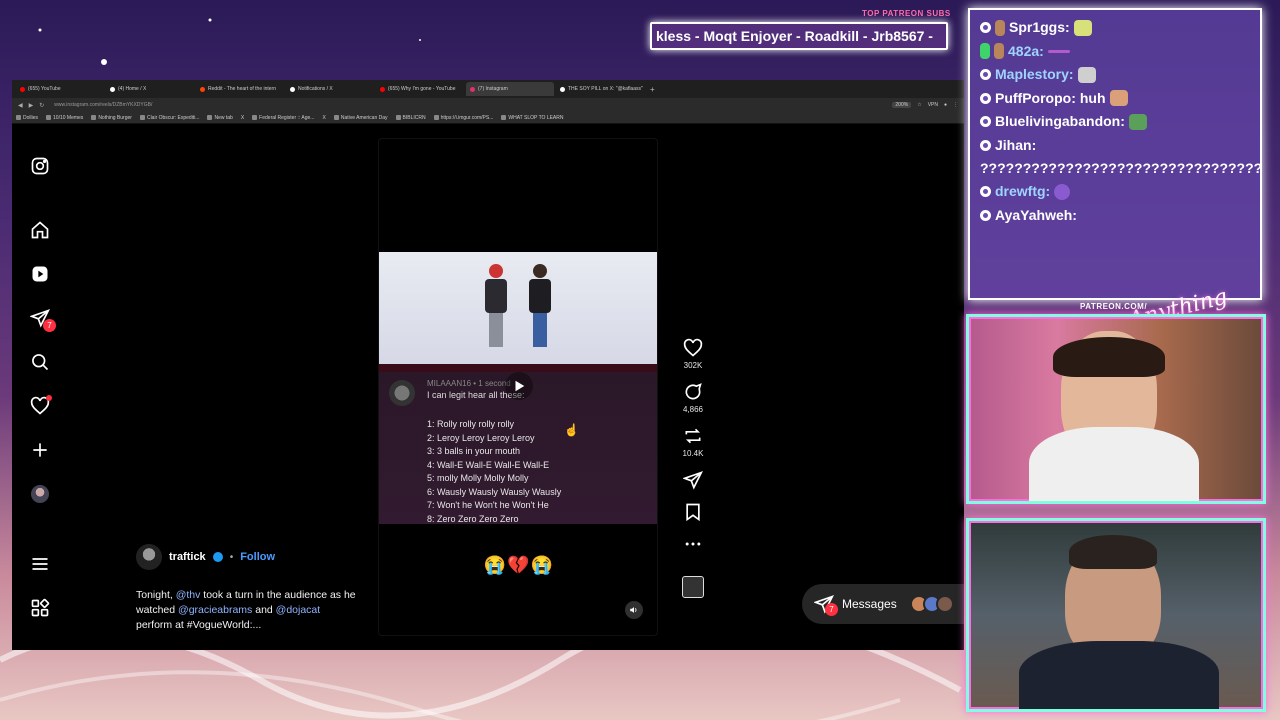 Image resolution: width=1280 pixels, height=720 pixels. I want to click on play-icon, so click(520, 386).